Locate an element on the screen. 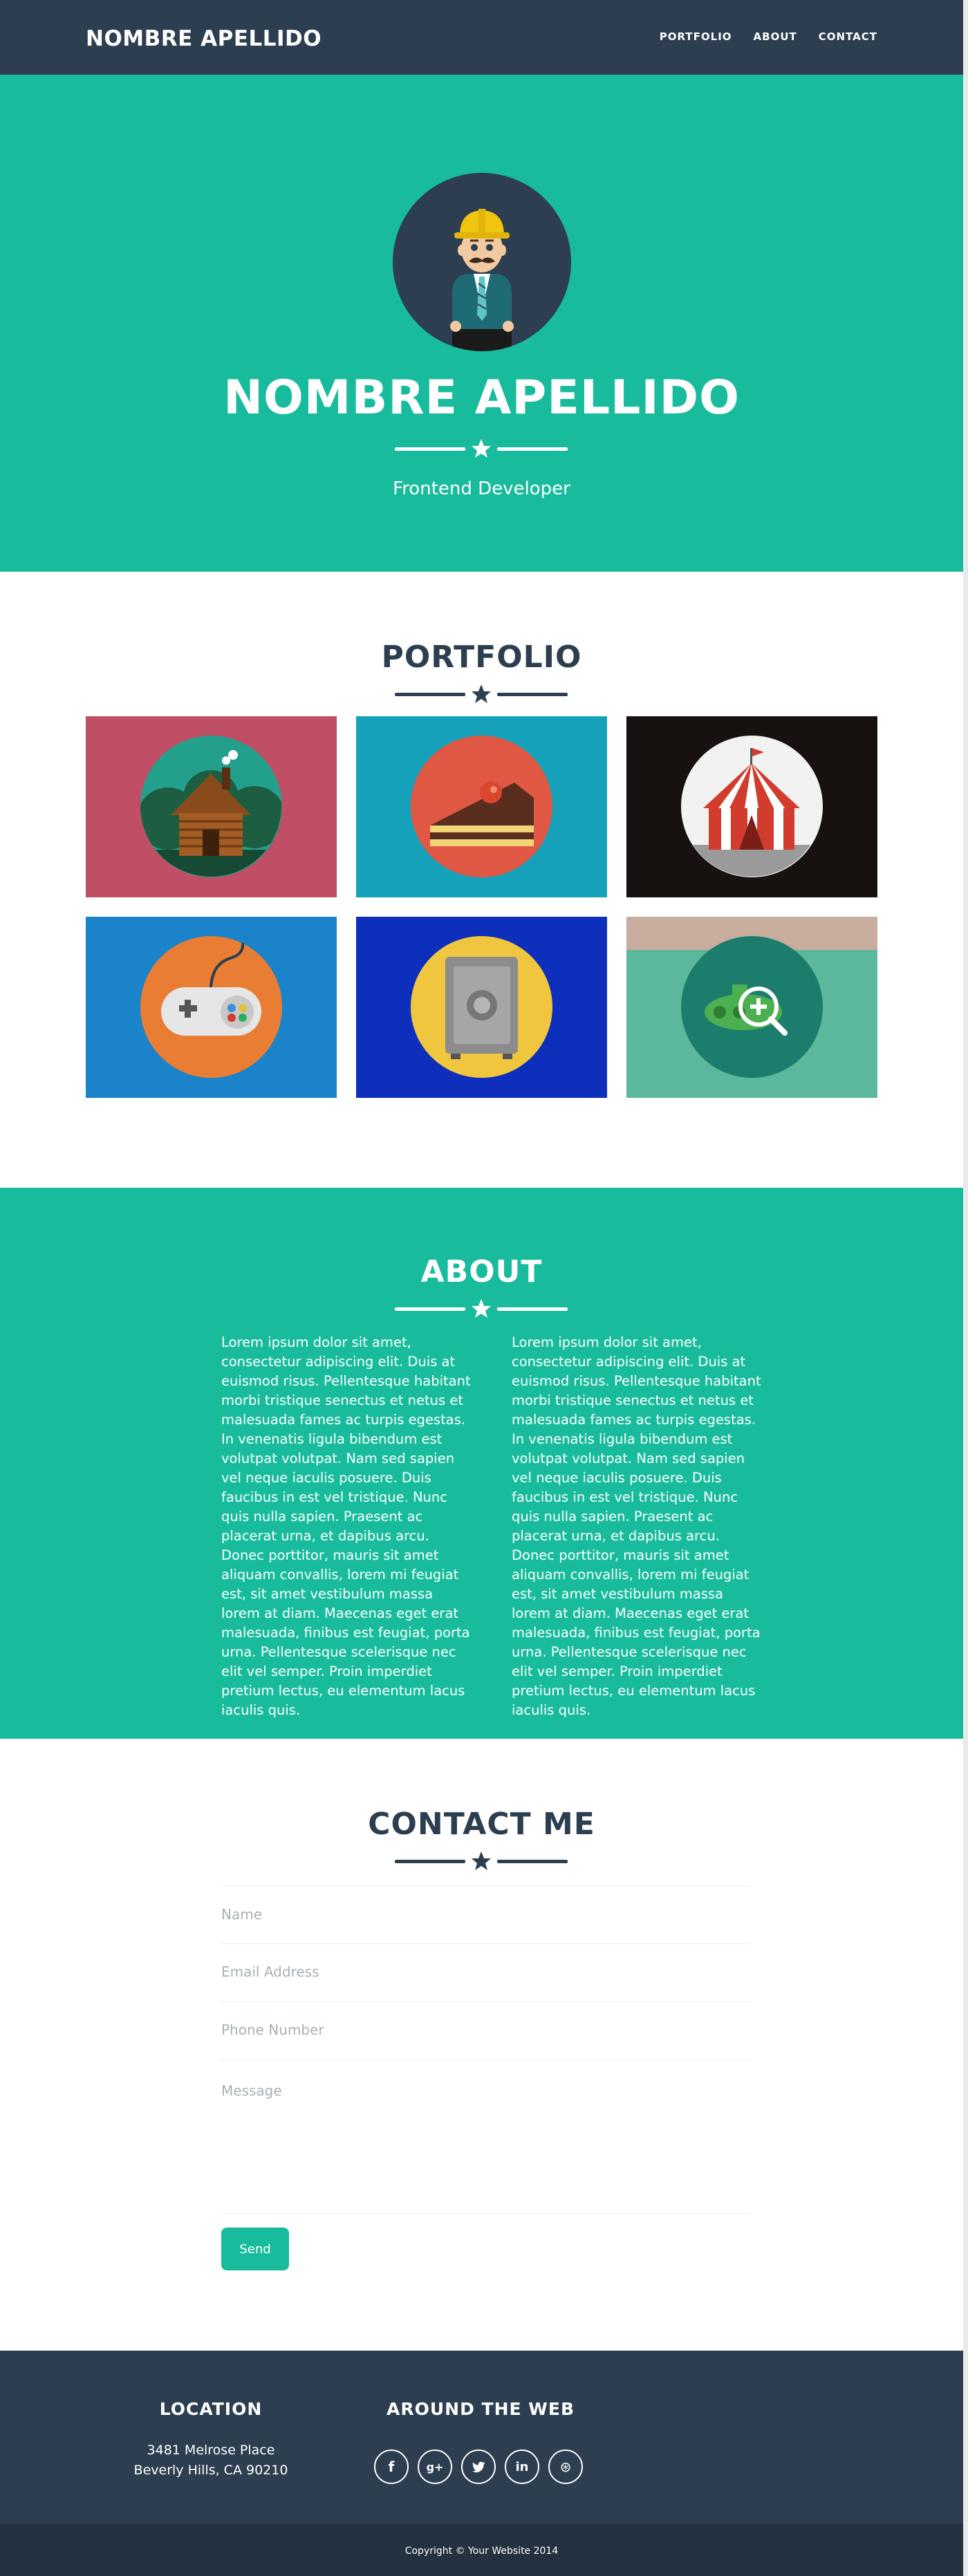 The width and height of the screenshot is (968, 2576). email-field-wrap is located at coordinates (485, 1973).